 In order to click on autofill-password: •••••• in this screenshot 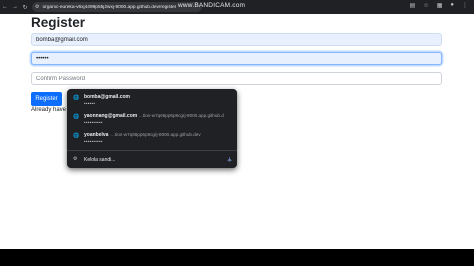, I will do `click(90, 103)`.